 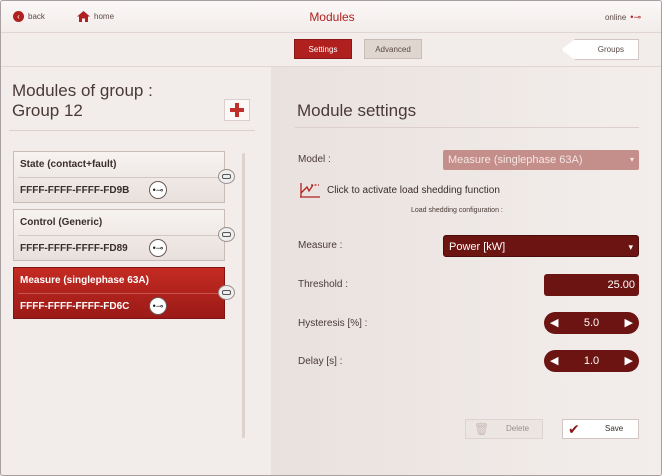 What do you see at coordinates (393, 49) in the screenshot?
I see `tab-advanced: Advanced` at bounding box center [393, 49].